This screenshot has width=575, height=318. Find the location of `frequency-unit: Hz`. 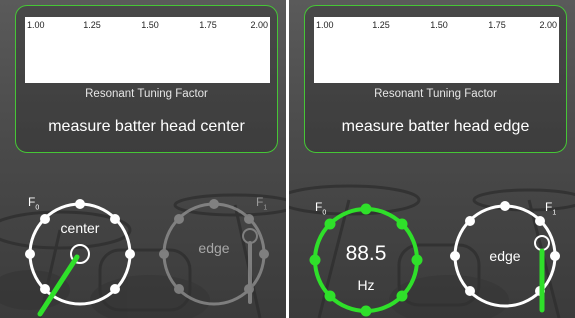

frequency-unit: Hz is located at coordinates (366, 285).